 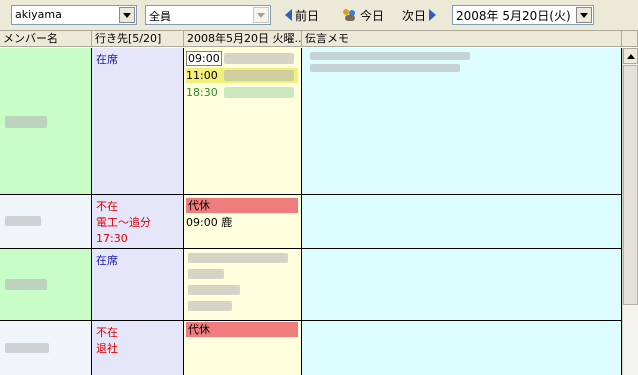 I want to click on date-select: 2008年 5月20日(火), so click(x=523, y=15).